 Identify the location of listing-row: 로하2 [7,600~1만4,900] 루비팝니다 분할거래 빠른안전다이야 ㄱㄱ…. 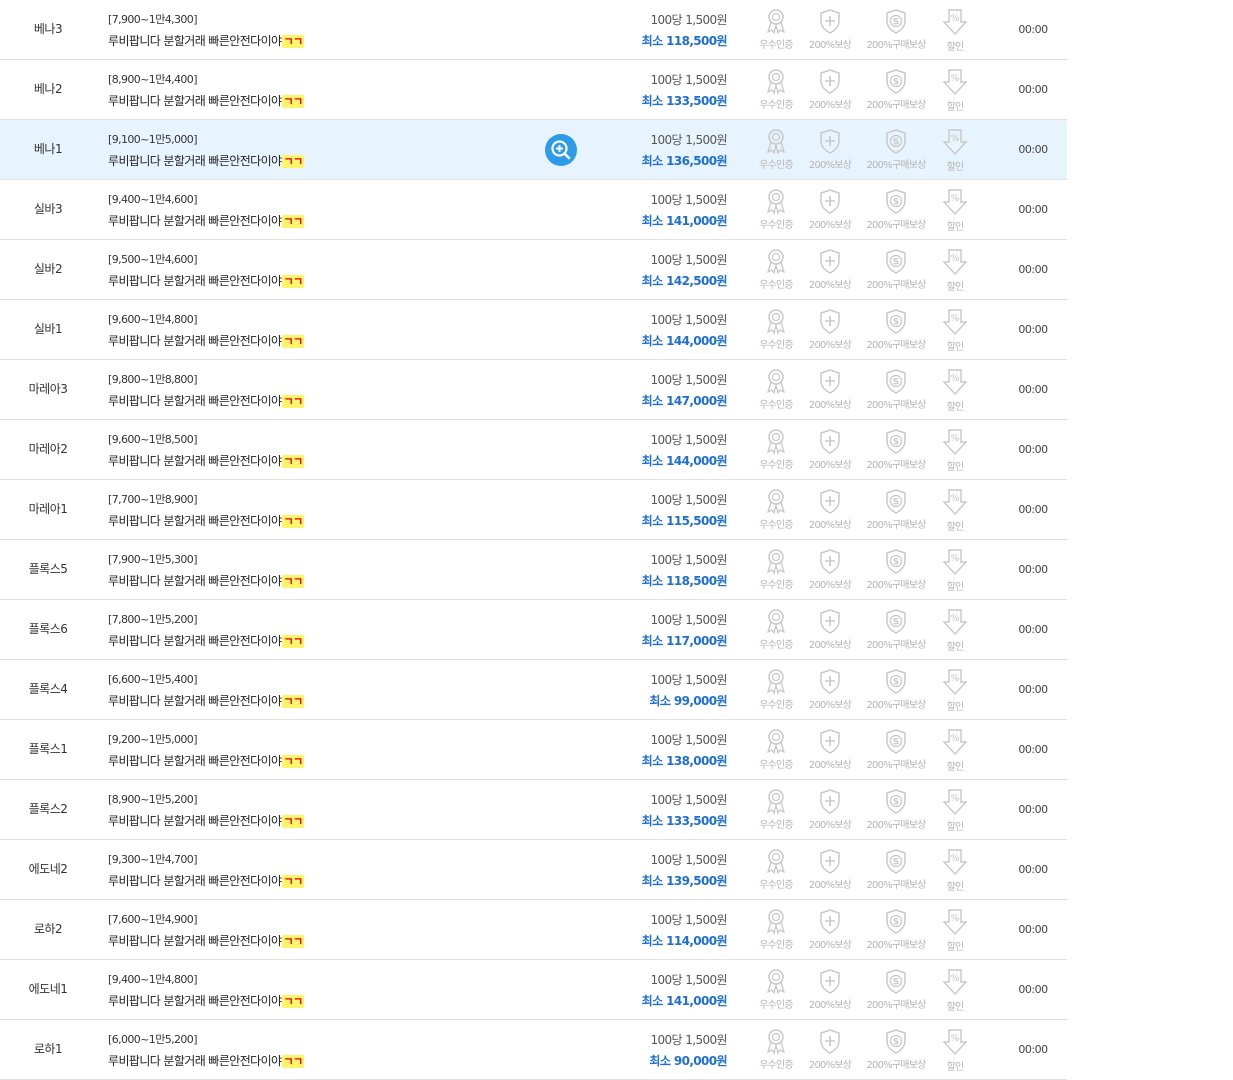
(533, 930).